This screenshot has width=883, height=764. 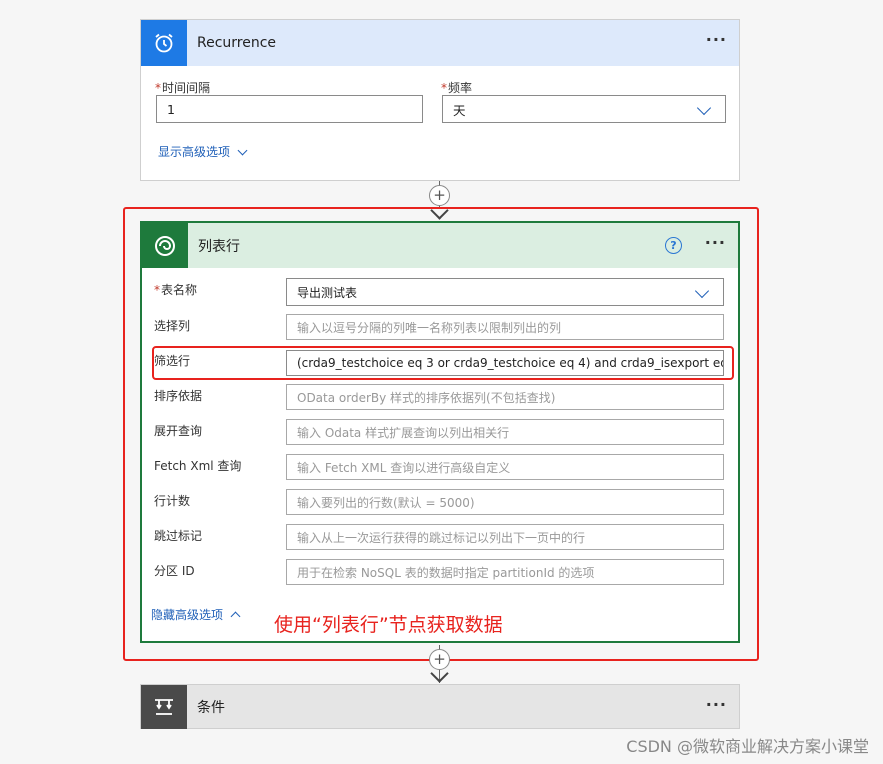 What do you see at coordinates (172, 361) in the screenshot?
I see `filter-rows-label: 筛选行` at bounding box center [172, 361].